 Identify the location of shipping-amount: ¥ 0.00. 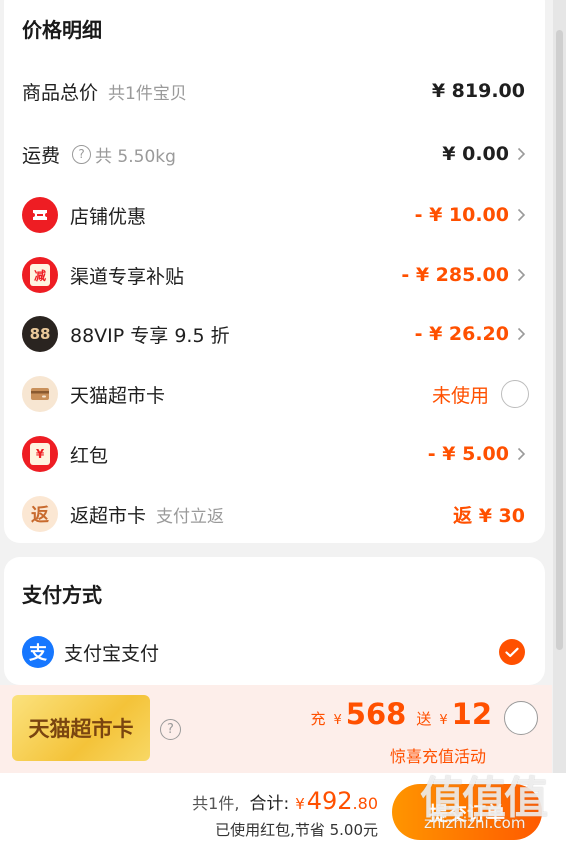
(475, 154).